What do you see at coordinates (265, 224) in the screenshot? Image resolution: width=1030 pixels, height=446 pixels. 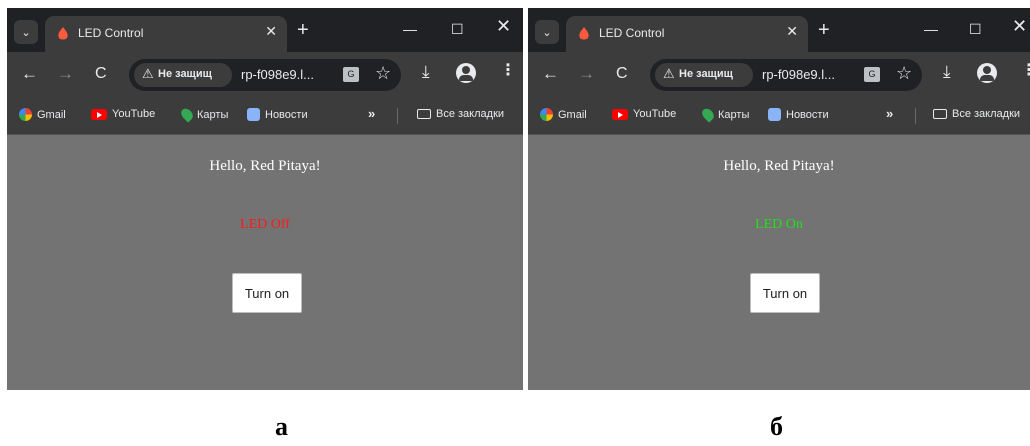 I see `led-status: LED Off` at bounding box center [265, 224].